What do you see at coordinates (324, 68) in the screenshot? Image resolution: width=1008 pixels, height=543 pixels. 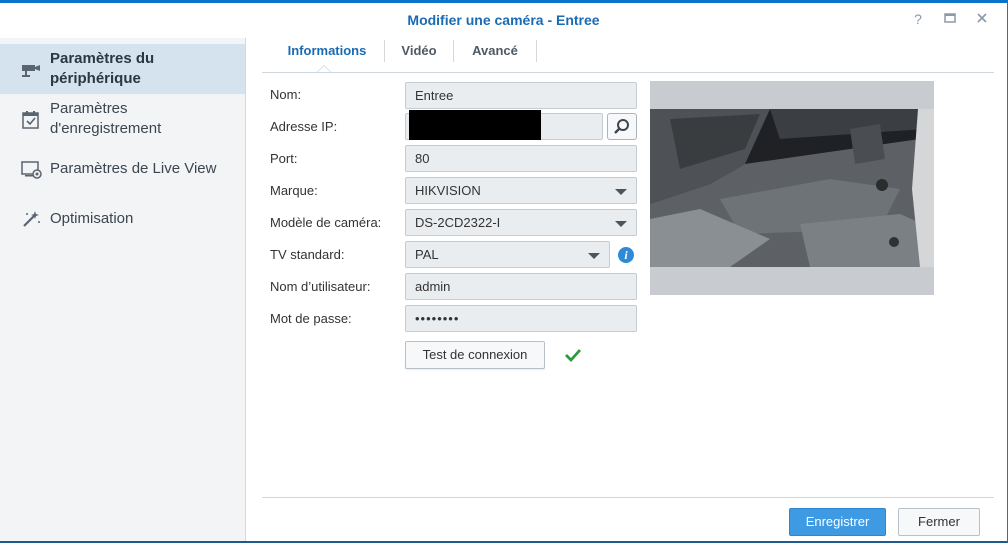 I see `active-tab-indicator` at bounding box center [324, 68].